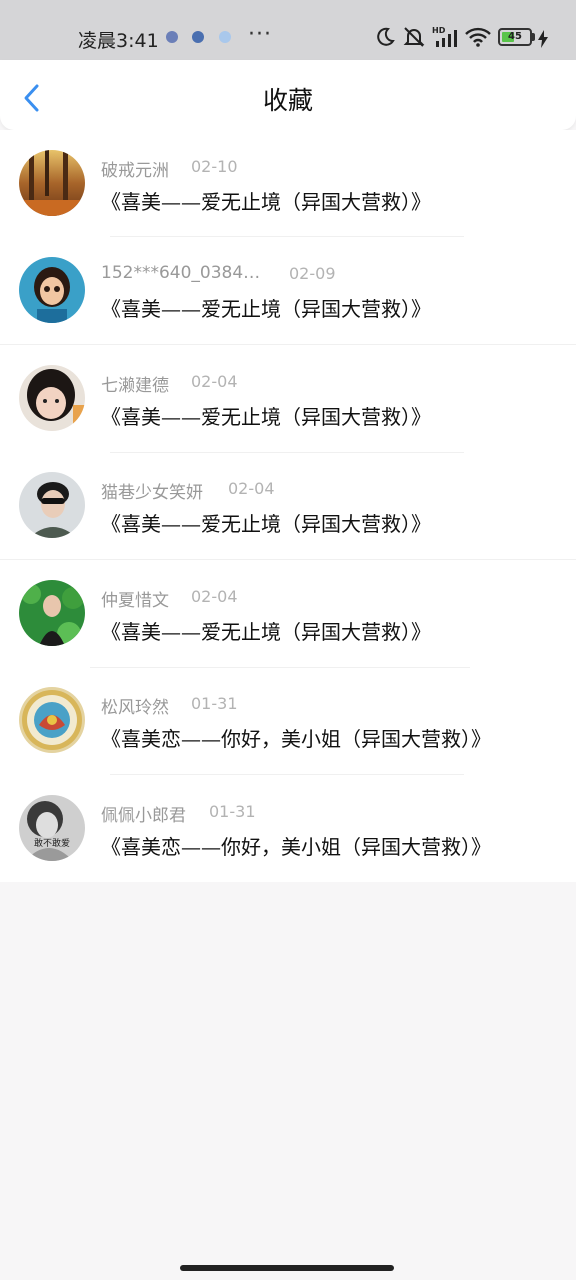 The width and height of the screenshot is (576, 1280). What do you see at coordinates (225, 37) in the screenshot?
I see `weather-notification-icon` at bounding box center [225, 37].